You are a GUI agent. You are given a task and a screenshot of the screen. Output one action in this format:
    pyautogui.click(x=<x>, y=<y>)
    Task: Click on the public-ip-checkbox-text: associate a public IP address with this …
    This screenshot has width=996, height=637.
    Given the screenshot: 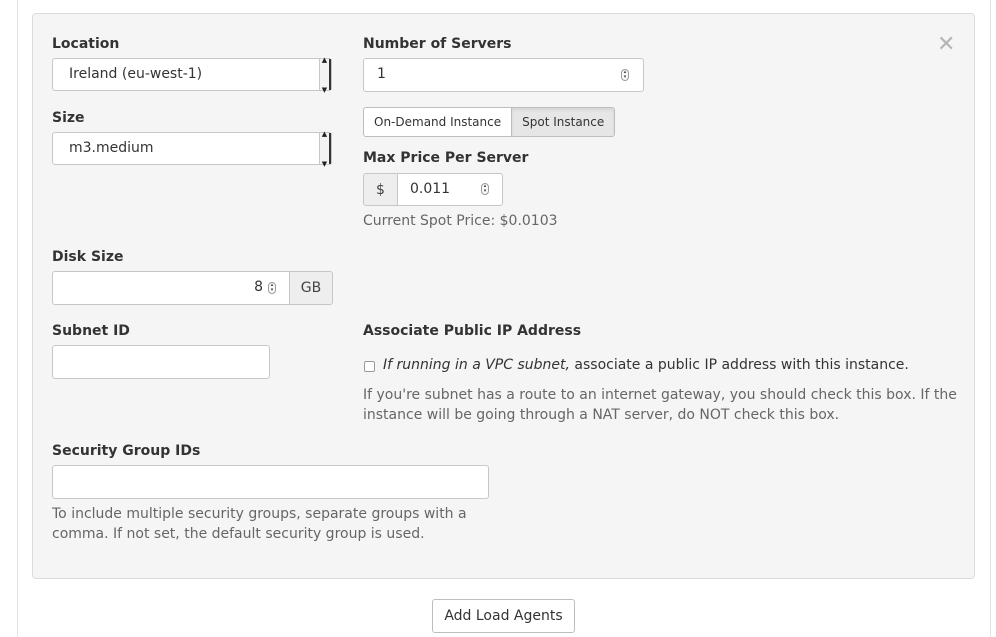 What is the action you would take?
    pyautogui.click(x=739, y=365)
    